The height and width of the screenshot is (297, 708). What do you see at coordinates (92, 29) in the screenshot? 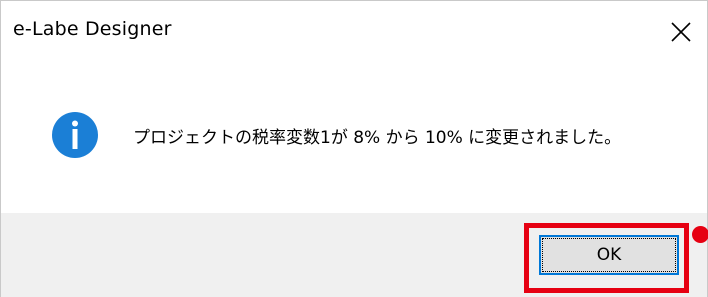
I see `window-title: e-Labe Designer` at bounding box center [92, 29].